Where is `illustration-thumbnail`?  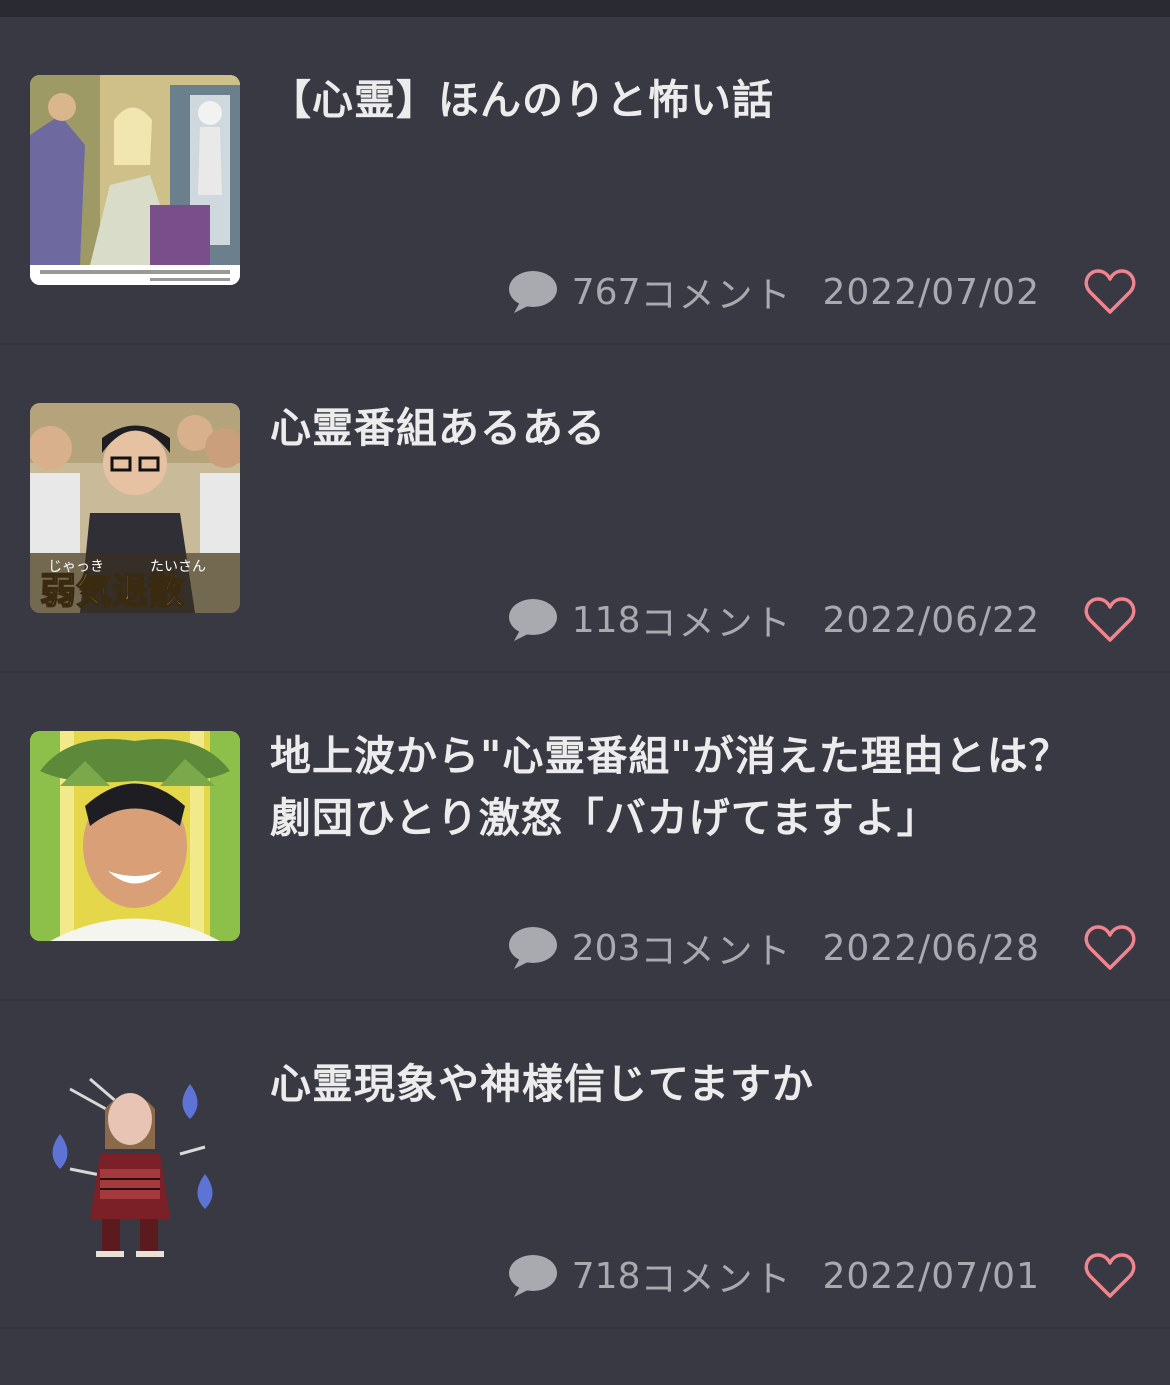
illustration-thumbnail is located at coordinates (135, 180).